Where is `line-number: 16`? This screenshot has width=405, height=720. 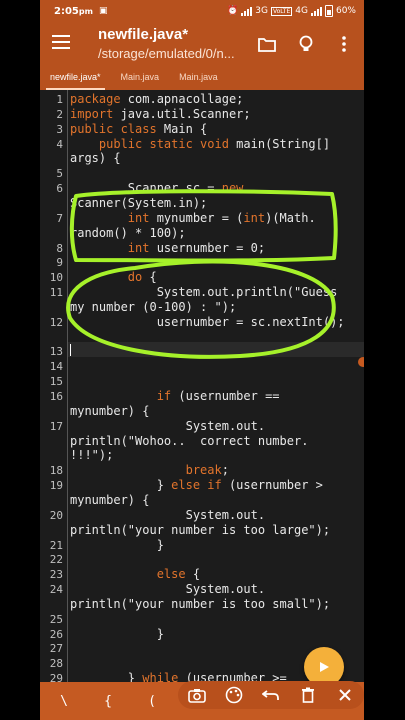
line-number: 16 is located at coordinates (56, 396).